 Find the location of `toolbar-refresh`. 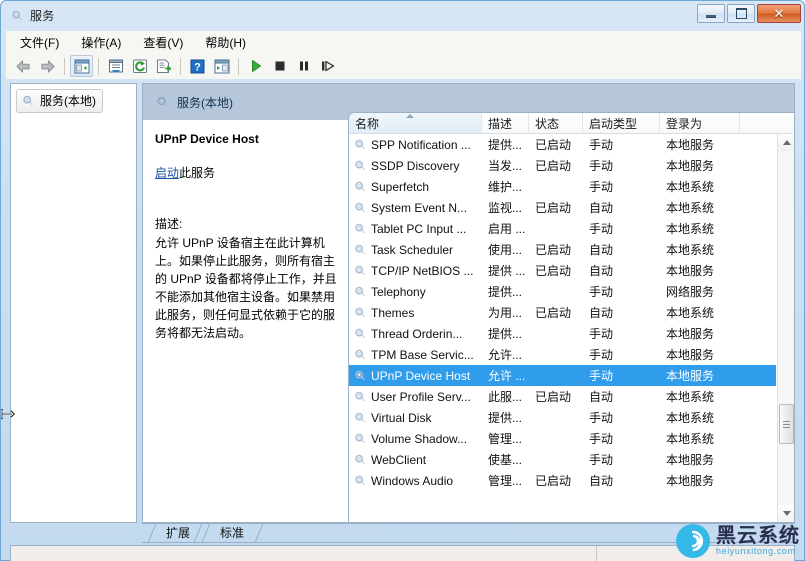

toolbar-refresh is located at coordinates (139, 66).